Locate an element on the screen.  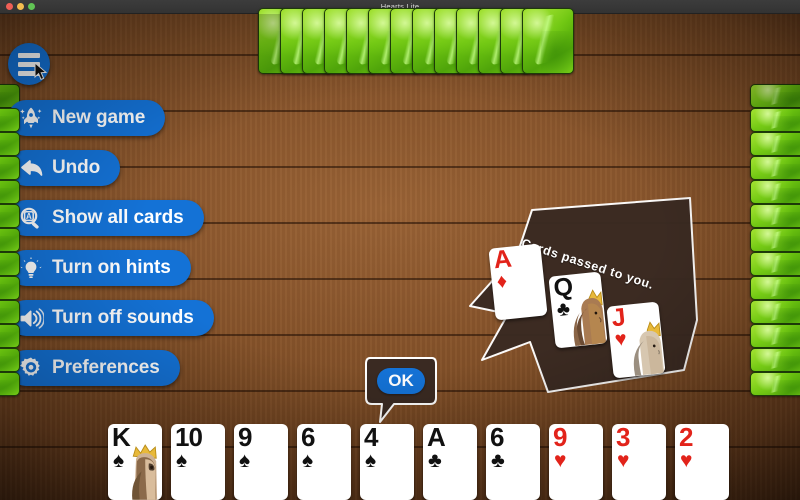
menu-toggle-button is located at coordinates (29, 64).